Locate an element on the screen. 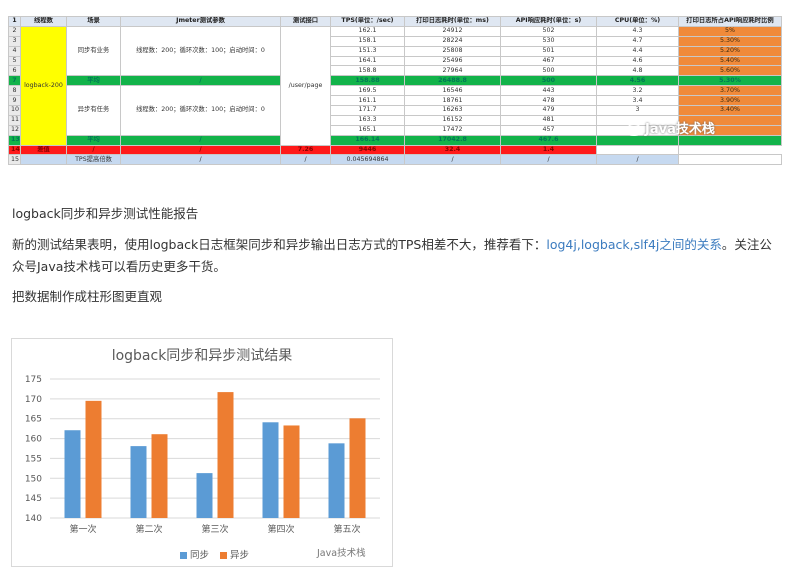  tps-cell: 165.1 is located at coordinates (367, 130).